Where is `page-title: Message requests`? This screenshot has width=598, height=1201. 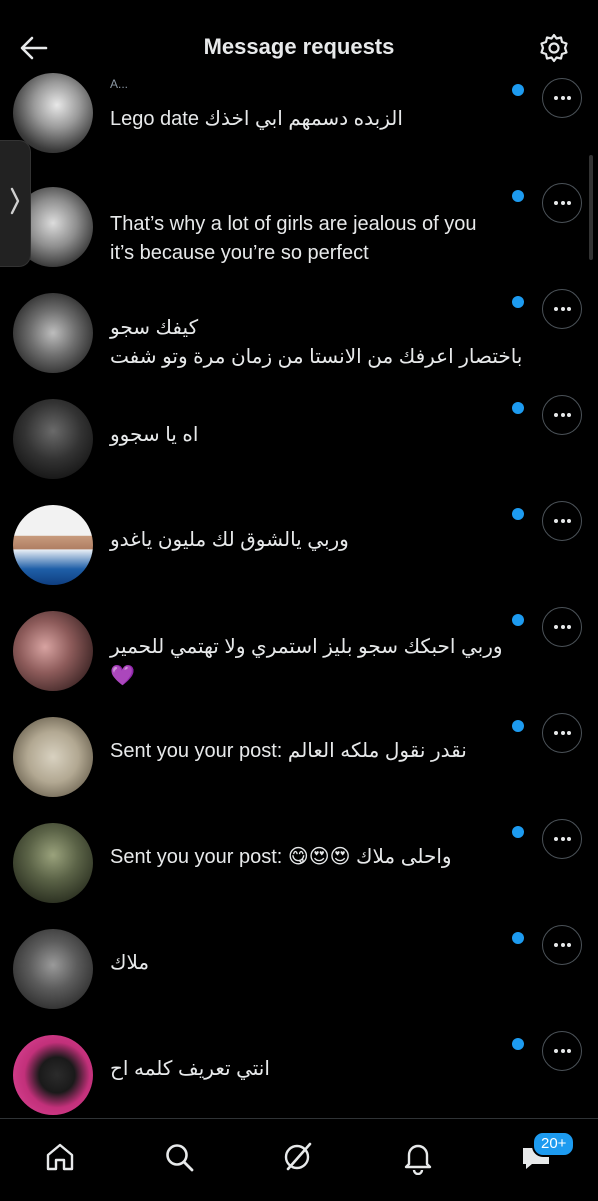
page-title: Message requests is located at coordinates (299, 46).